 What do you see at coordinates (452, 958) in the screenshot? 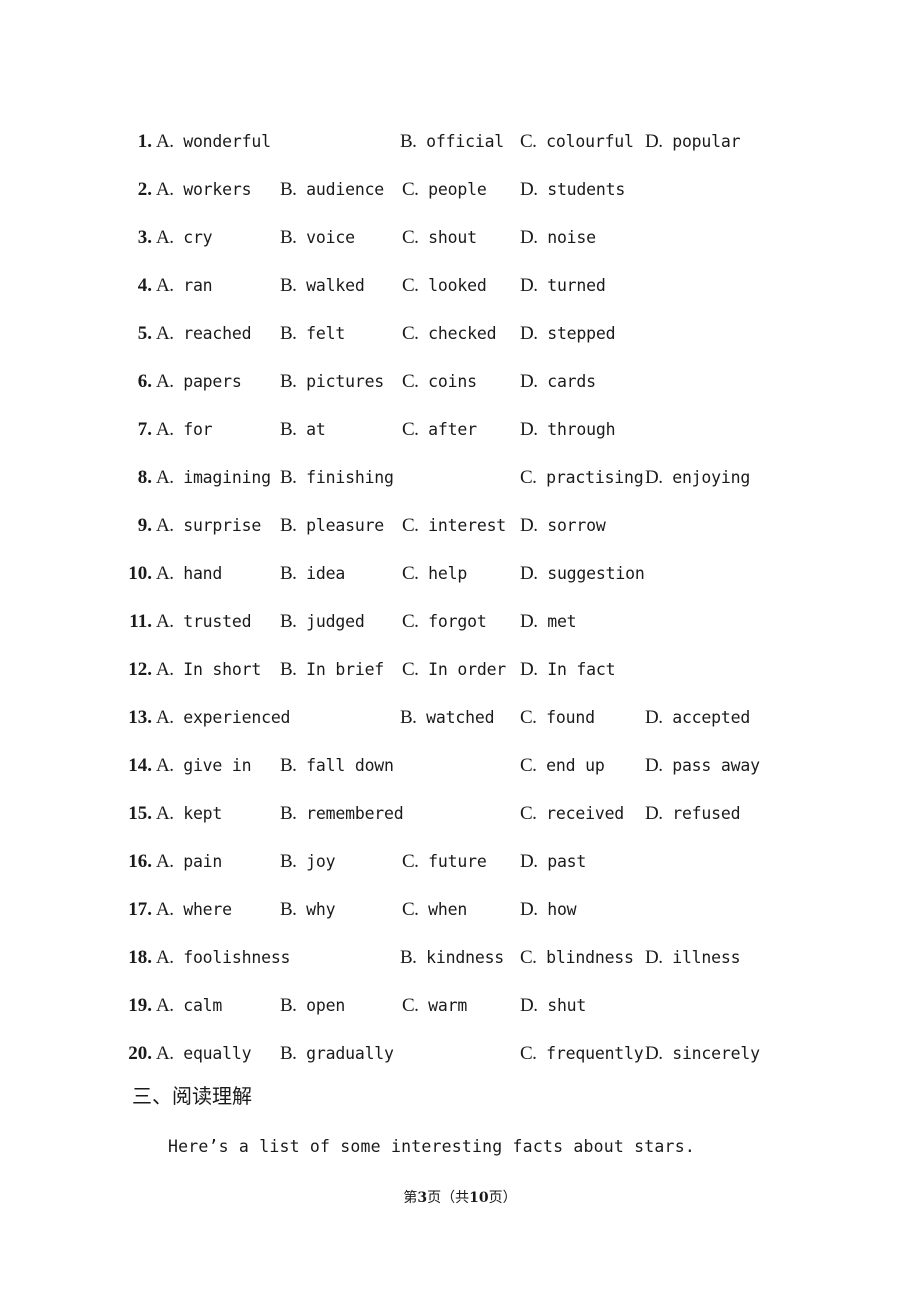
I see `option-b-choice: B. kindness` at bounding box center [452, 958].